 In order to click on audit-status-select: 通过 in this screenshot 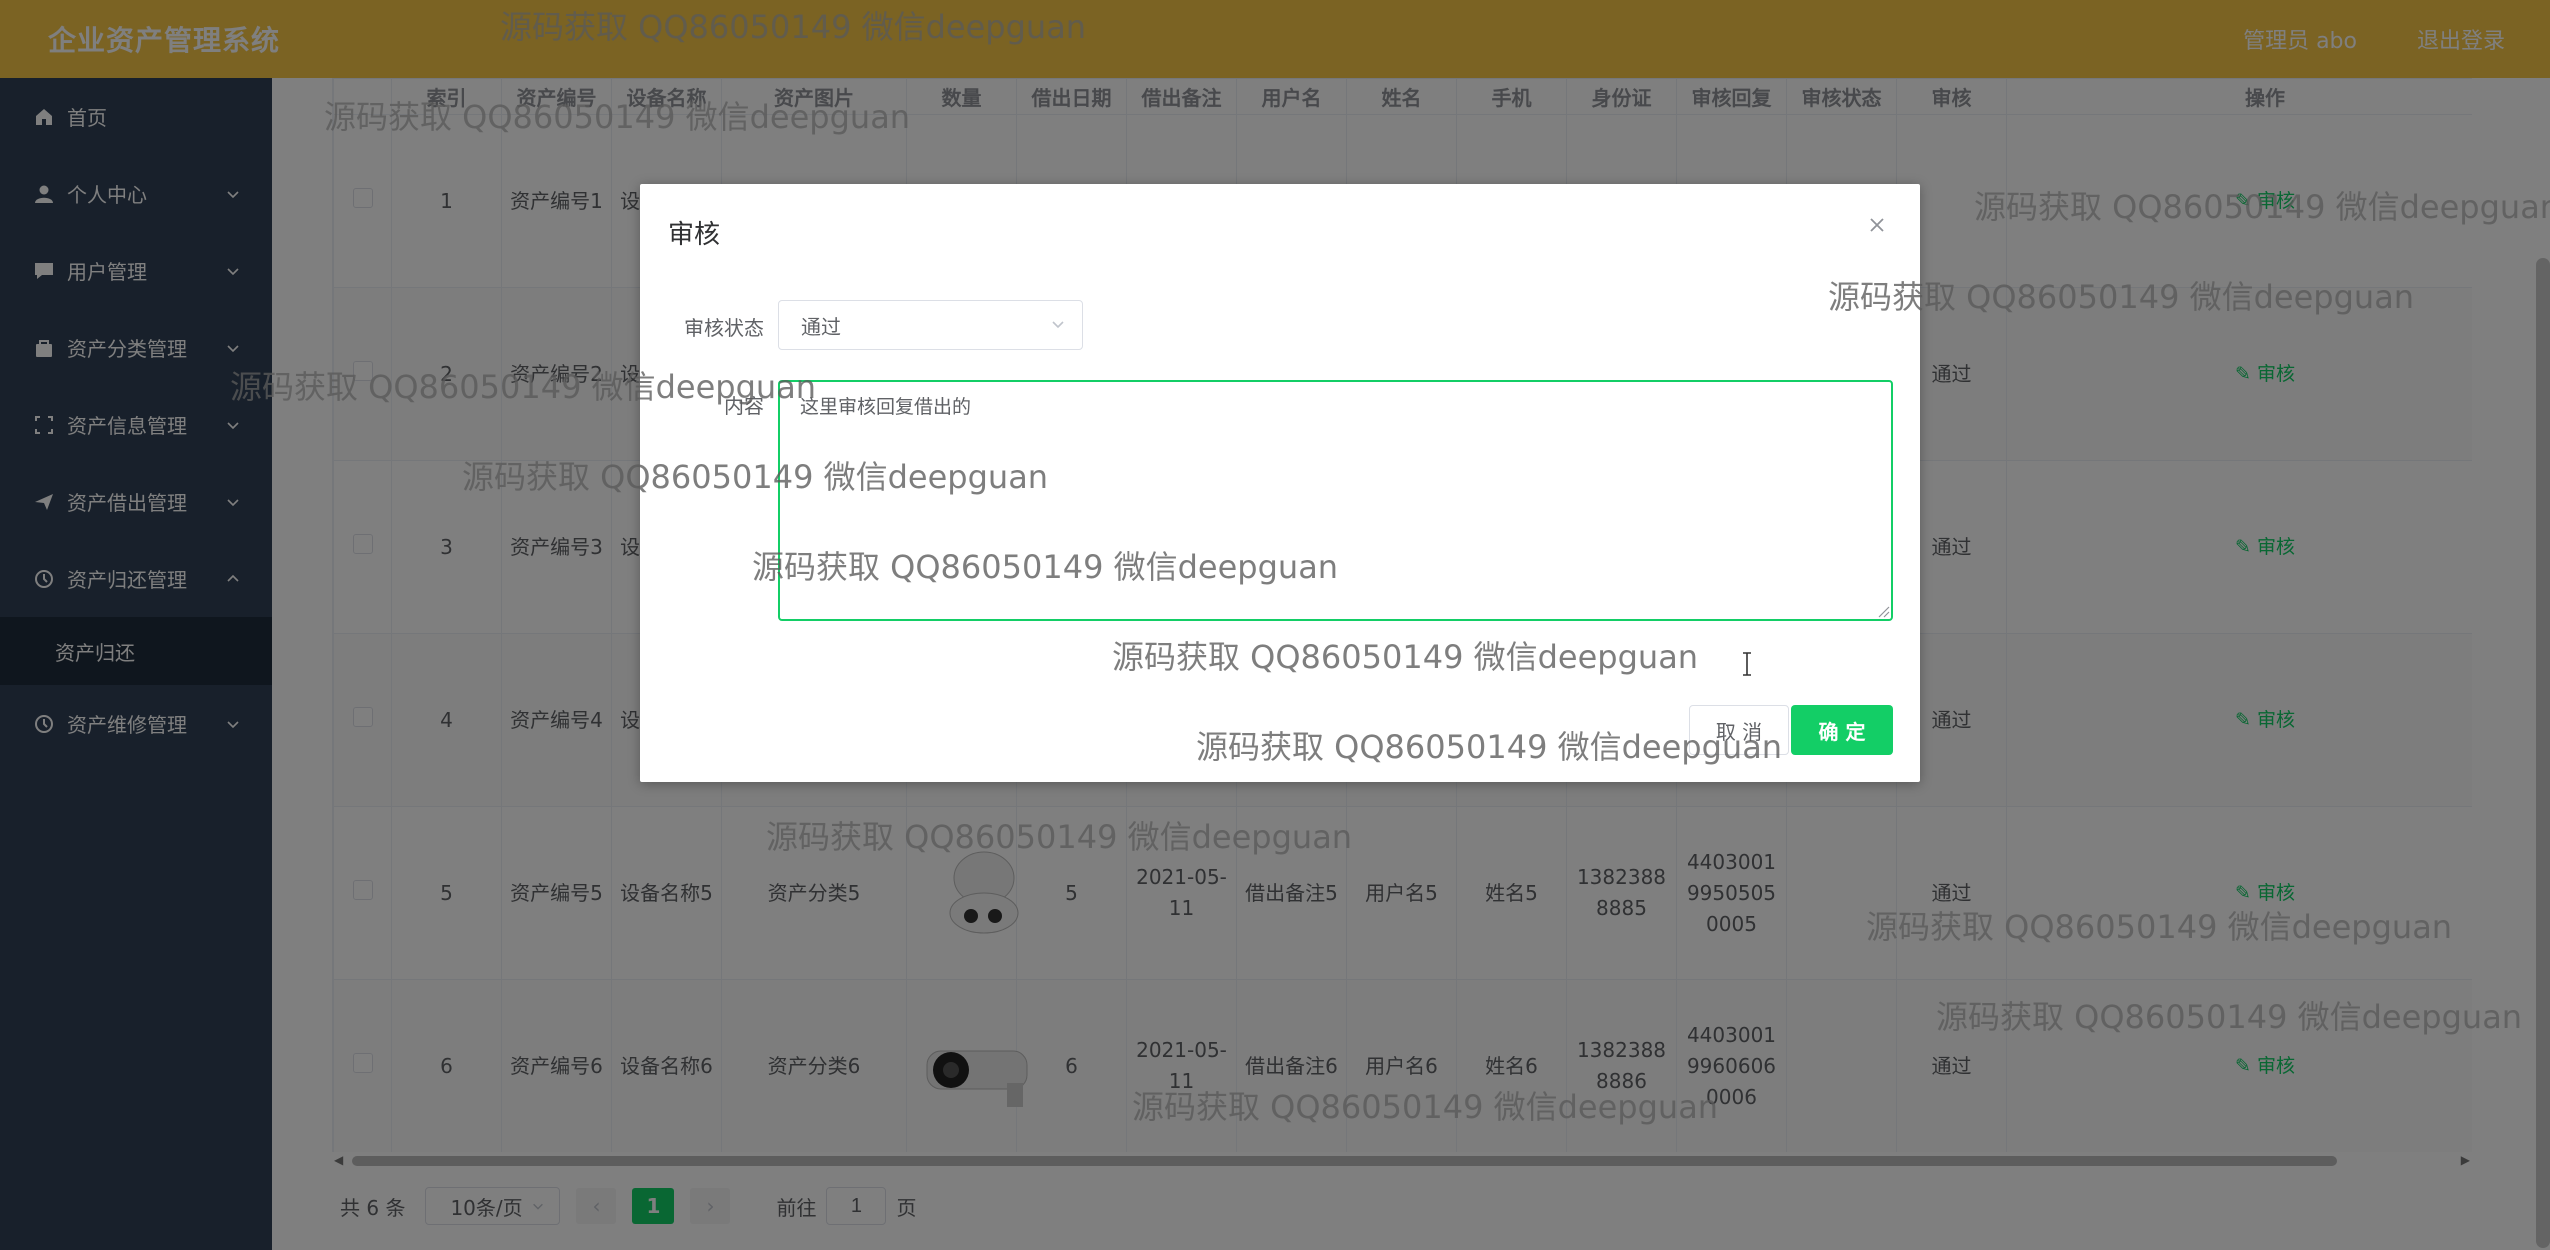, I will do `click(930, 325)`.